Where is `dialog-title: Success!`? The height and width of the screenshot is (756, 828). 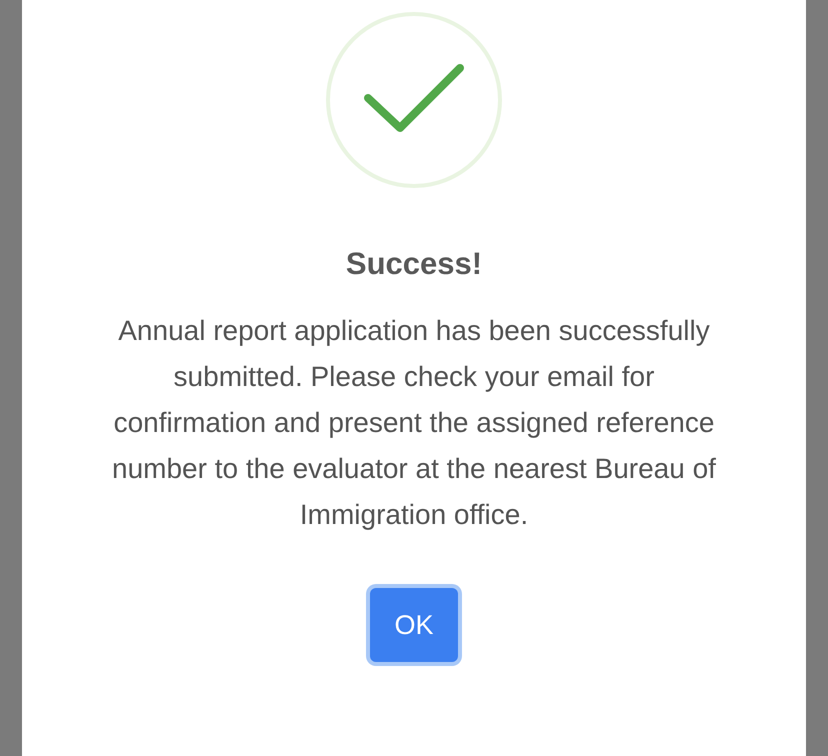 dialog-title: Success! is located at coordinates (414, 264).